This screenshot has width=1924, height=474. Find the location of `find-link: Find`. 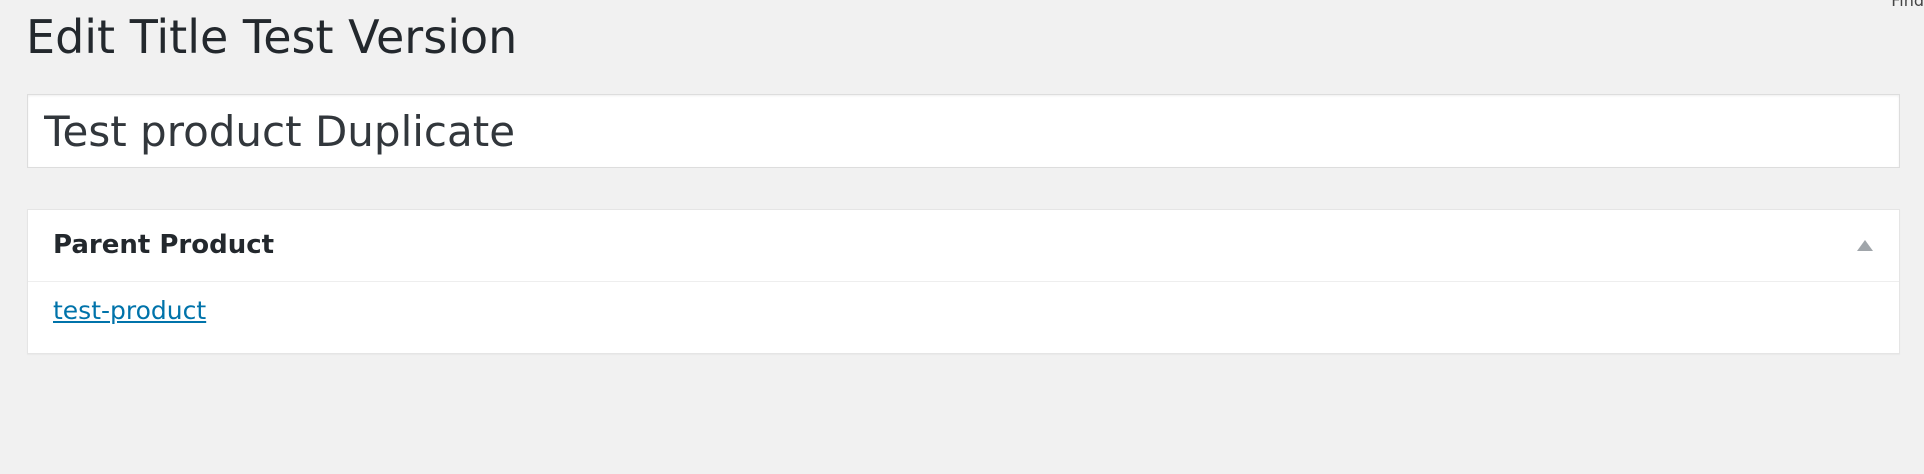

find-link: Find is located at coordinates (1907, 5).